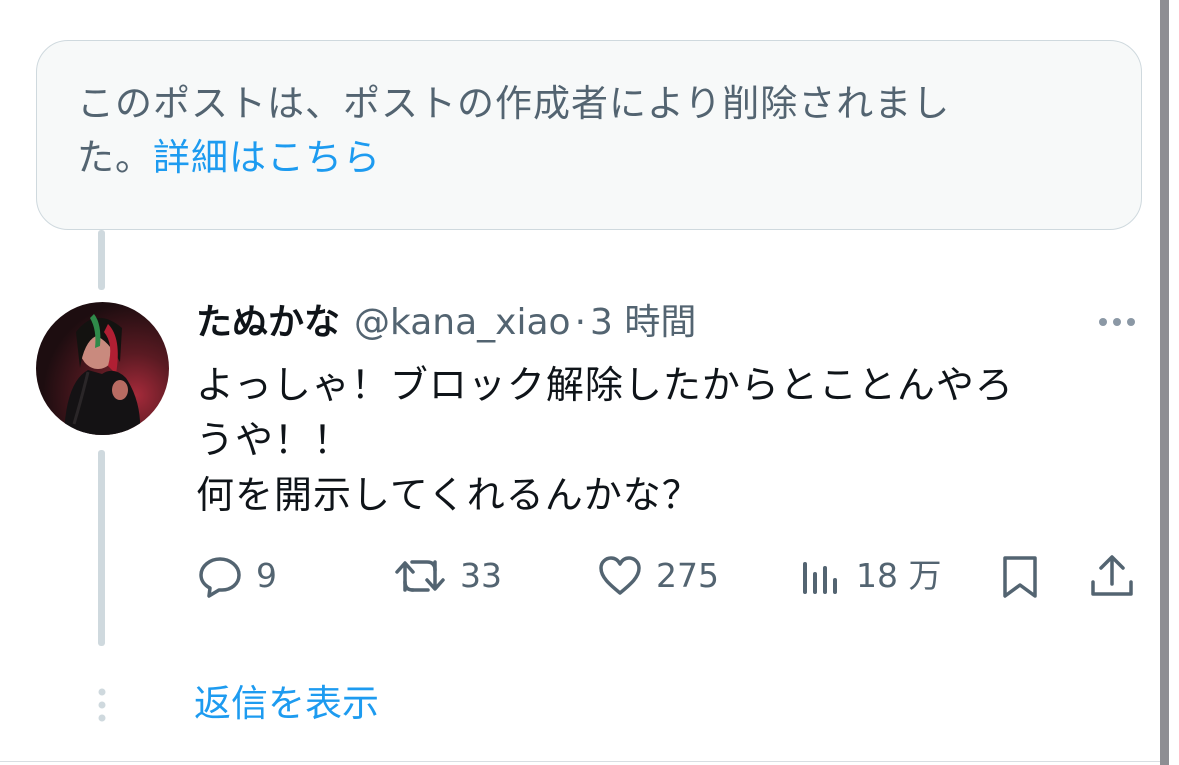 Image resolution: width=1179 pixels, height=765 pixels. Describe the element at coordinates (274, 440) in the screenshot. I see `tweet-text-line: うや！！` at that location.